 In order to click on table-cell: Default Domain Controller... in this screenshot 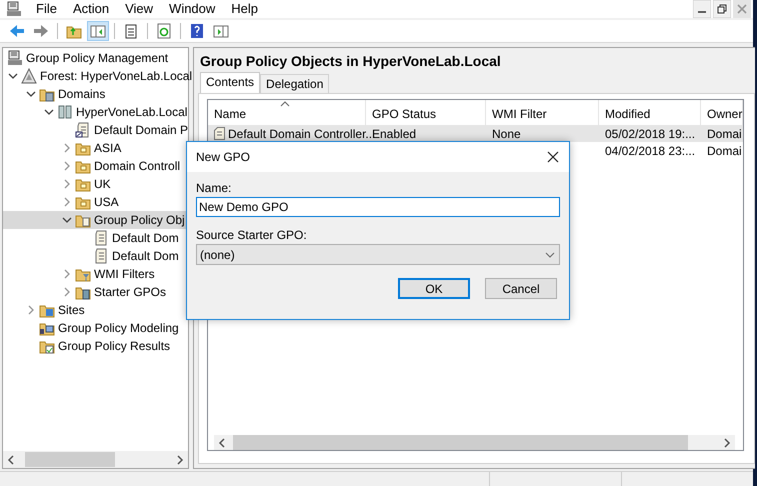, I will do `click(302, 133)`.